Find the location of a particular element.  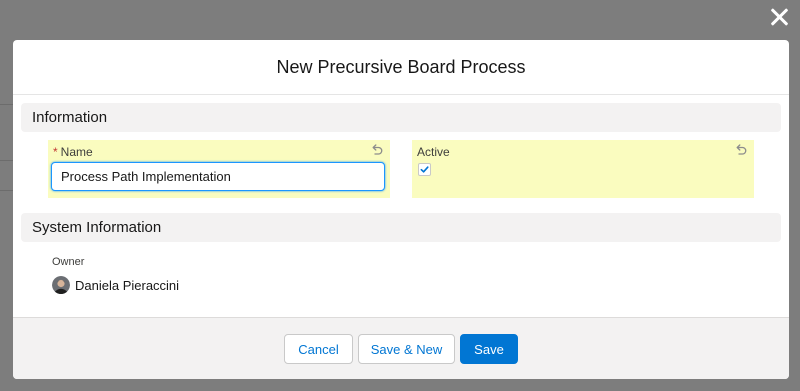

owner-label: Owner is located at coordinates (68, 262).